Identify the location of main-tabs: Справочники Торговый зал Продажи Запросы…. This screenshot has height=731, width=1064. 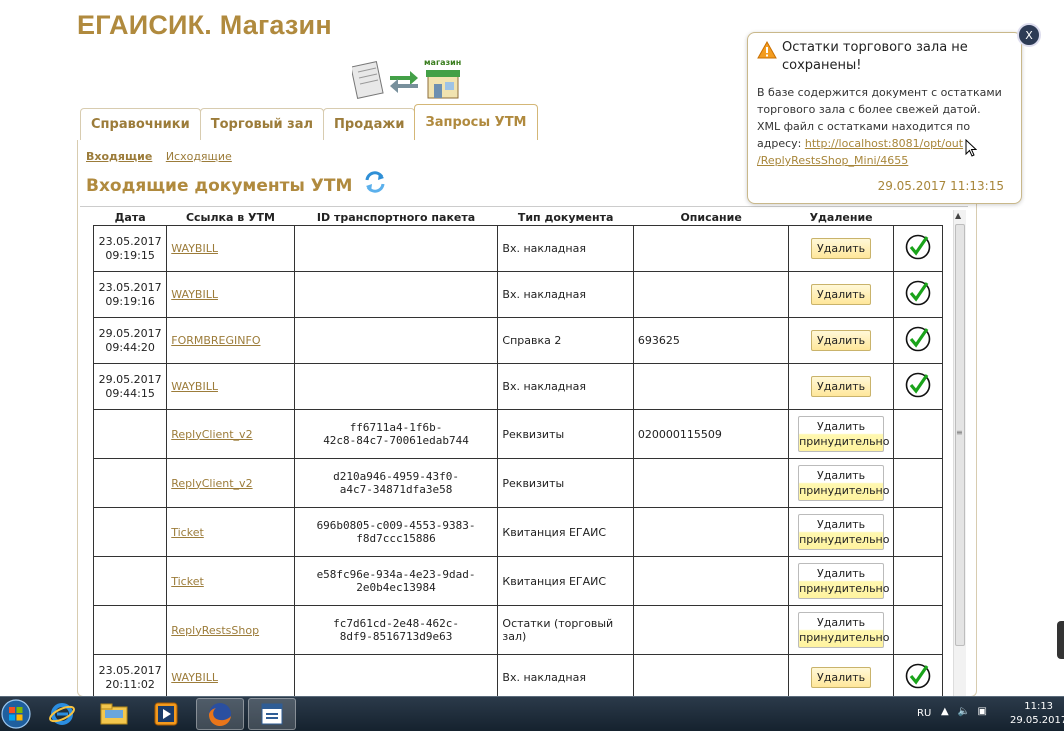
(309, 122).